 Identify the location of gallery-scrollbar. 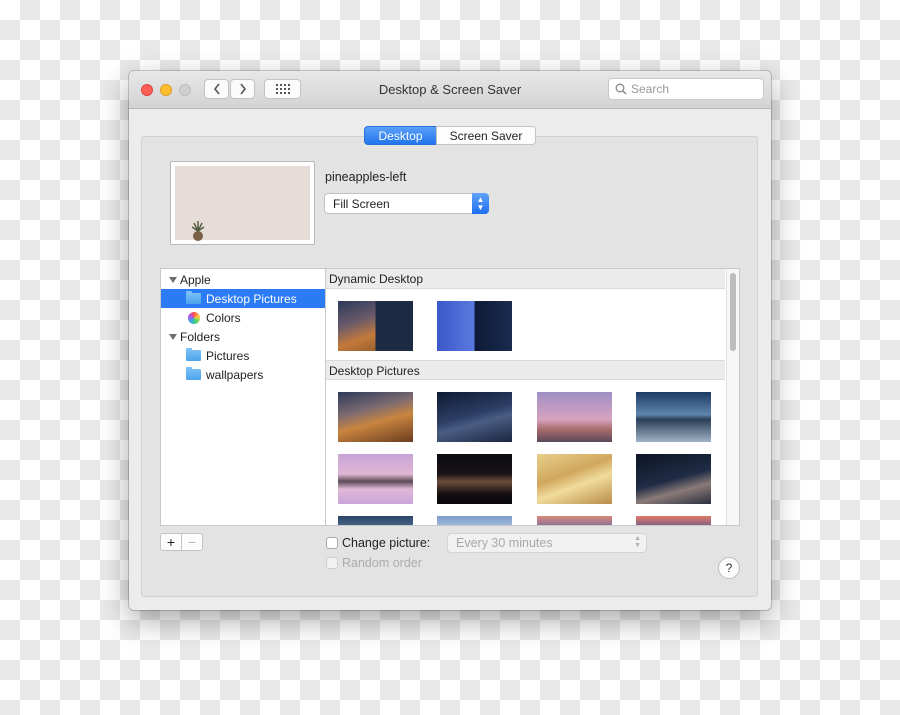
(732, 397).